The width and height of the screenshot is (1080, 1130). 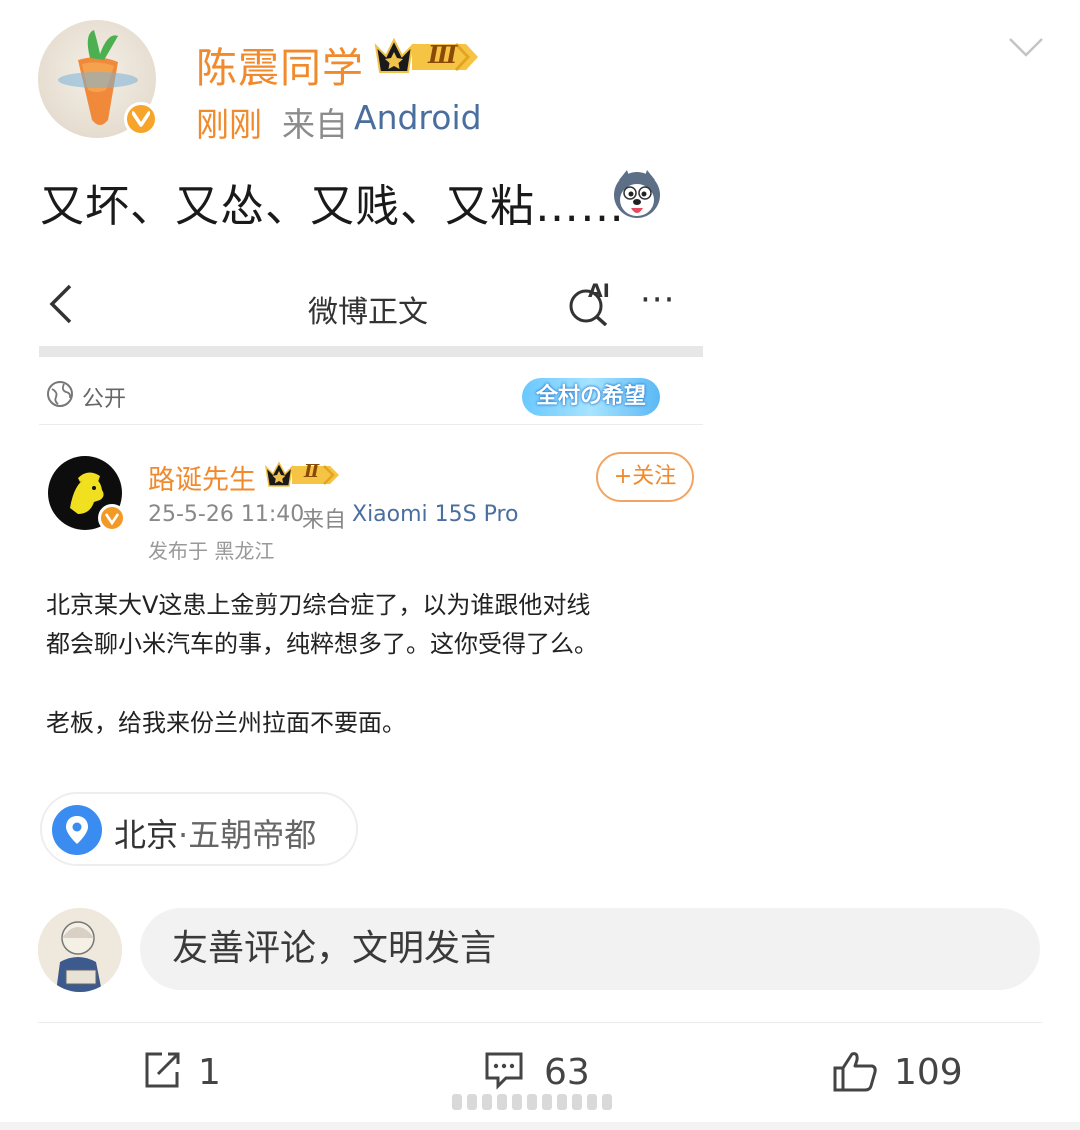 What do you see at coordinates (229, 124) in the screenshot?
I see `post-time: 刚刚` at bounding box center [229, 124].